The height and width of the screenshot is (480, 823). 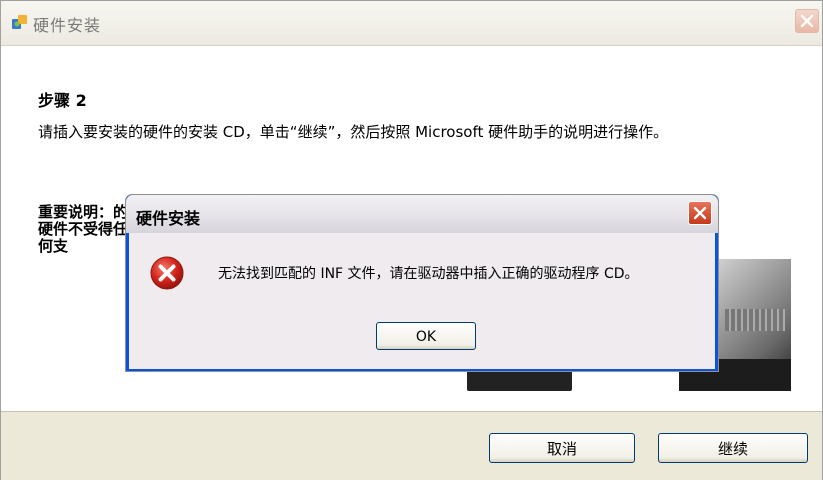 What do you see at coordinates (562, 448) in the screenshot?
I see `cancel-button: 取消` at bounding box center [562, 448].